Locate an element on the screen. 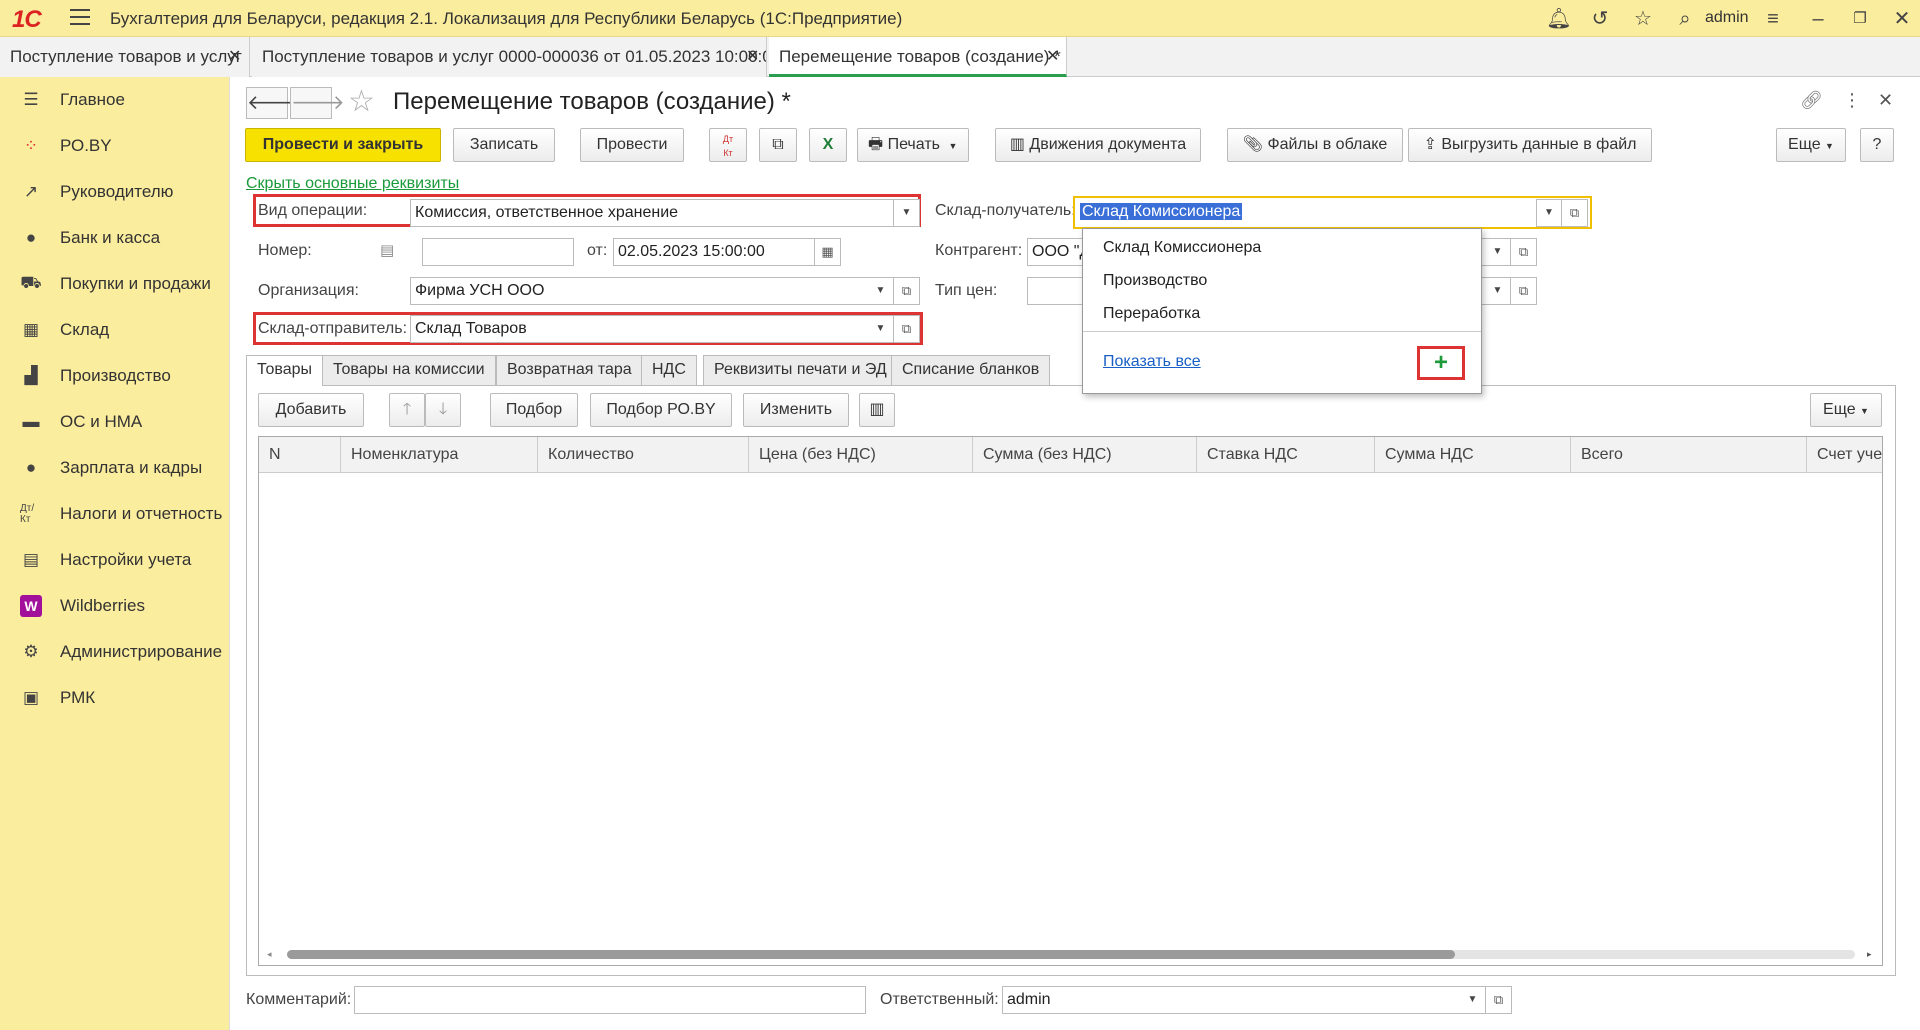 This screenshot has width=1920, height=1030. link-icon: 🔗︎ is located at coordinates (1811, 100).